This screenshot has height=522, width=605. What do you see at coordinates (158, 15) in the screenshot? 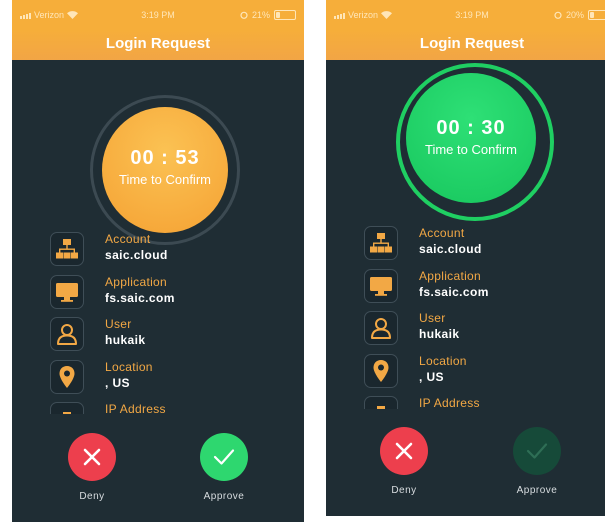
I see `status-bar: Verizon 3:19 PM 21%` at bounding box center [158, 15].